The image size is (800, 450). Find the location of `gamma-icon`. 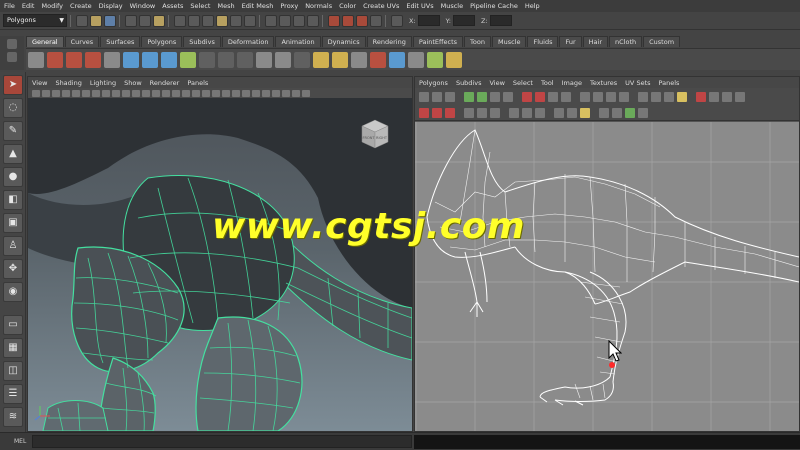

gamma-icon is located at coordinates (296, 93).